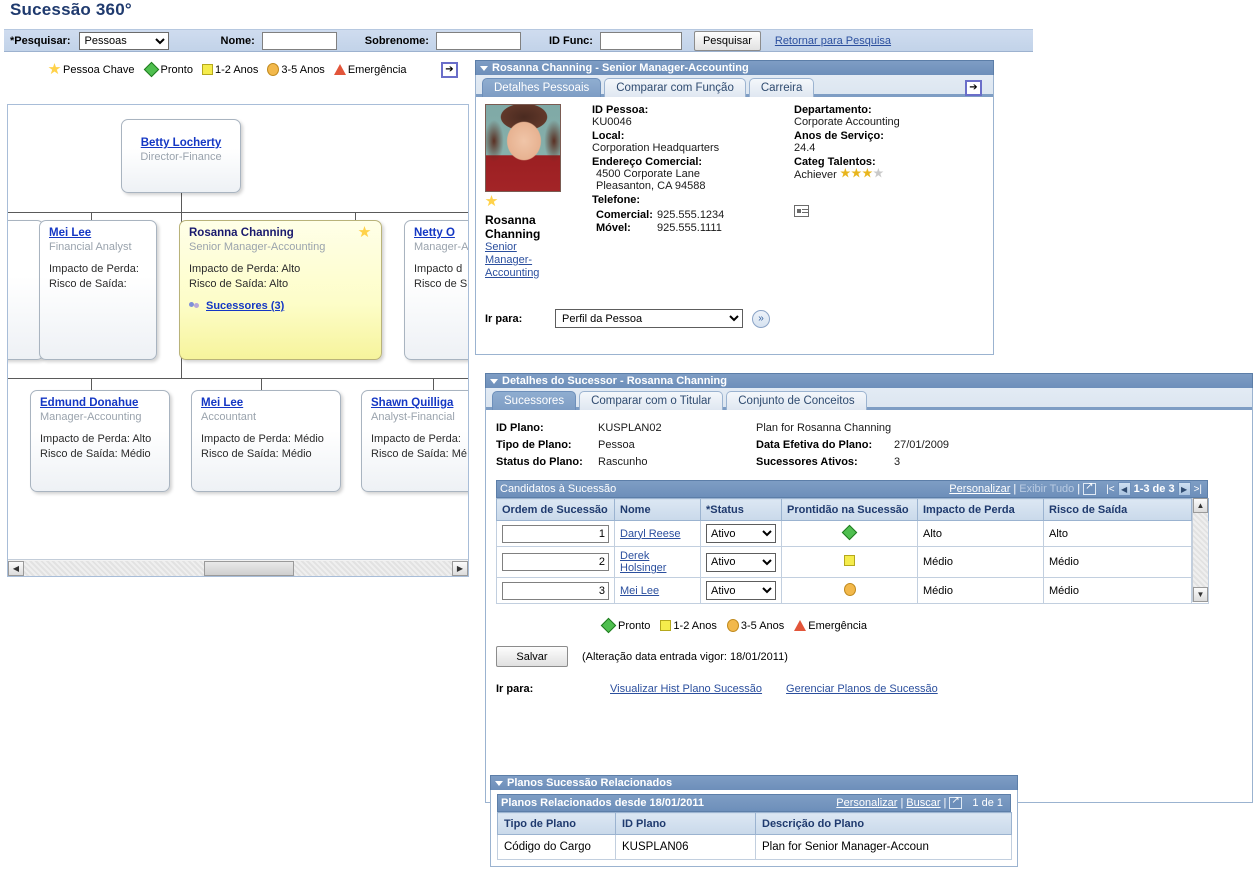 This screenshot has width=1257, height=876. Describe the element at coordinates (1200, 505) in the screenshot. I see `scroll-up-arrow-icon: ▲` at that location.